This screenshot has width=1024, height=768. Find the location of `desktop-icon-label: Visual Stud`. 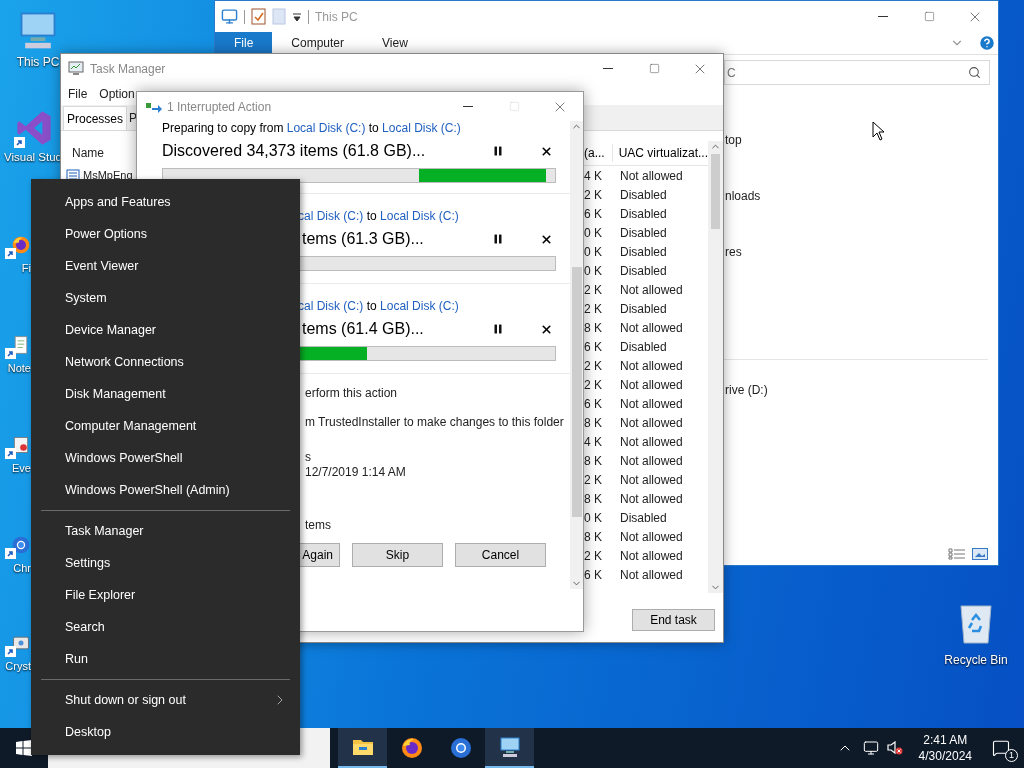

desktop-icon-label: Visual Stud is located at coordinates (33, 157).